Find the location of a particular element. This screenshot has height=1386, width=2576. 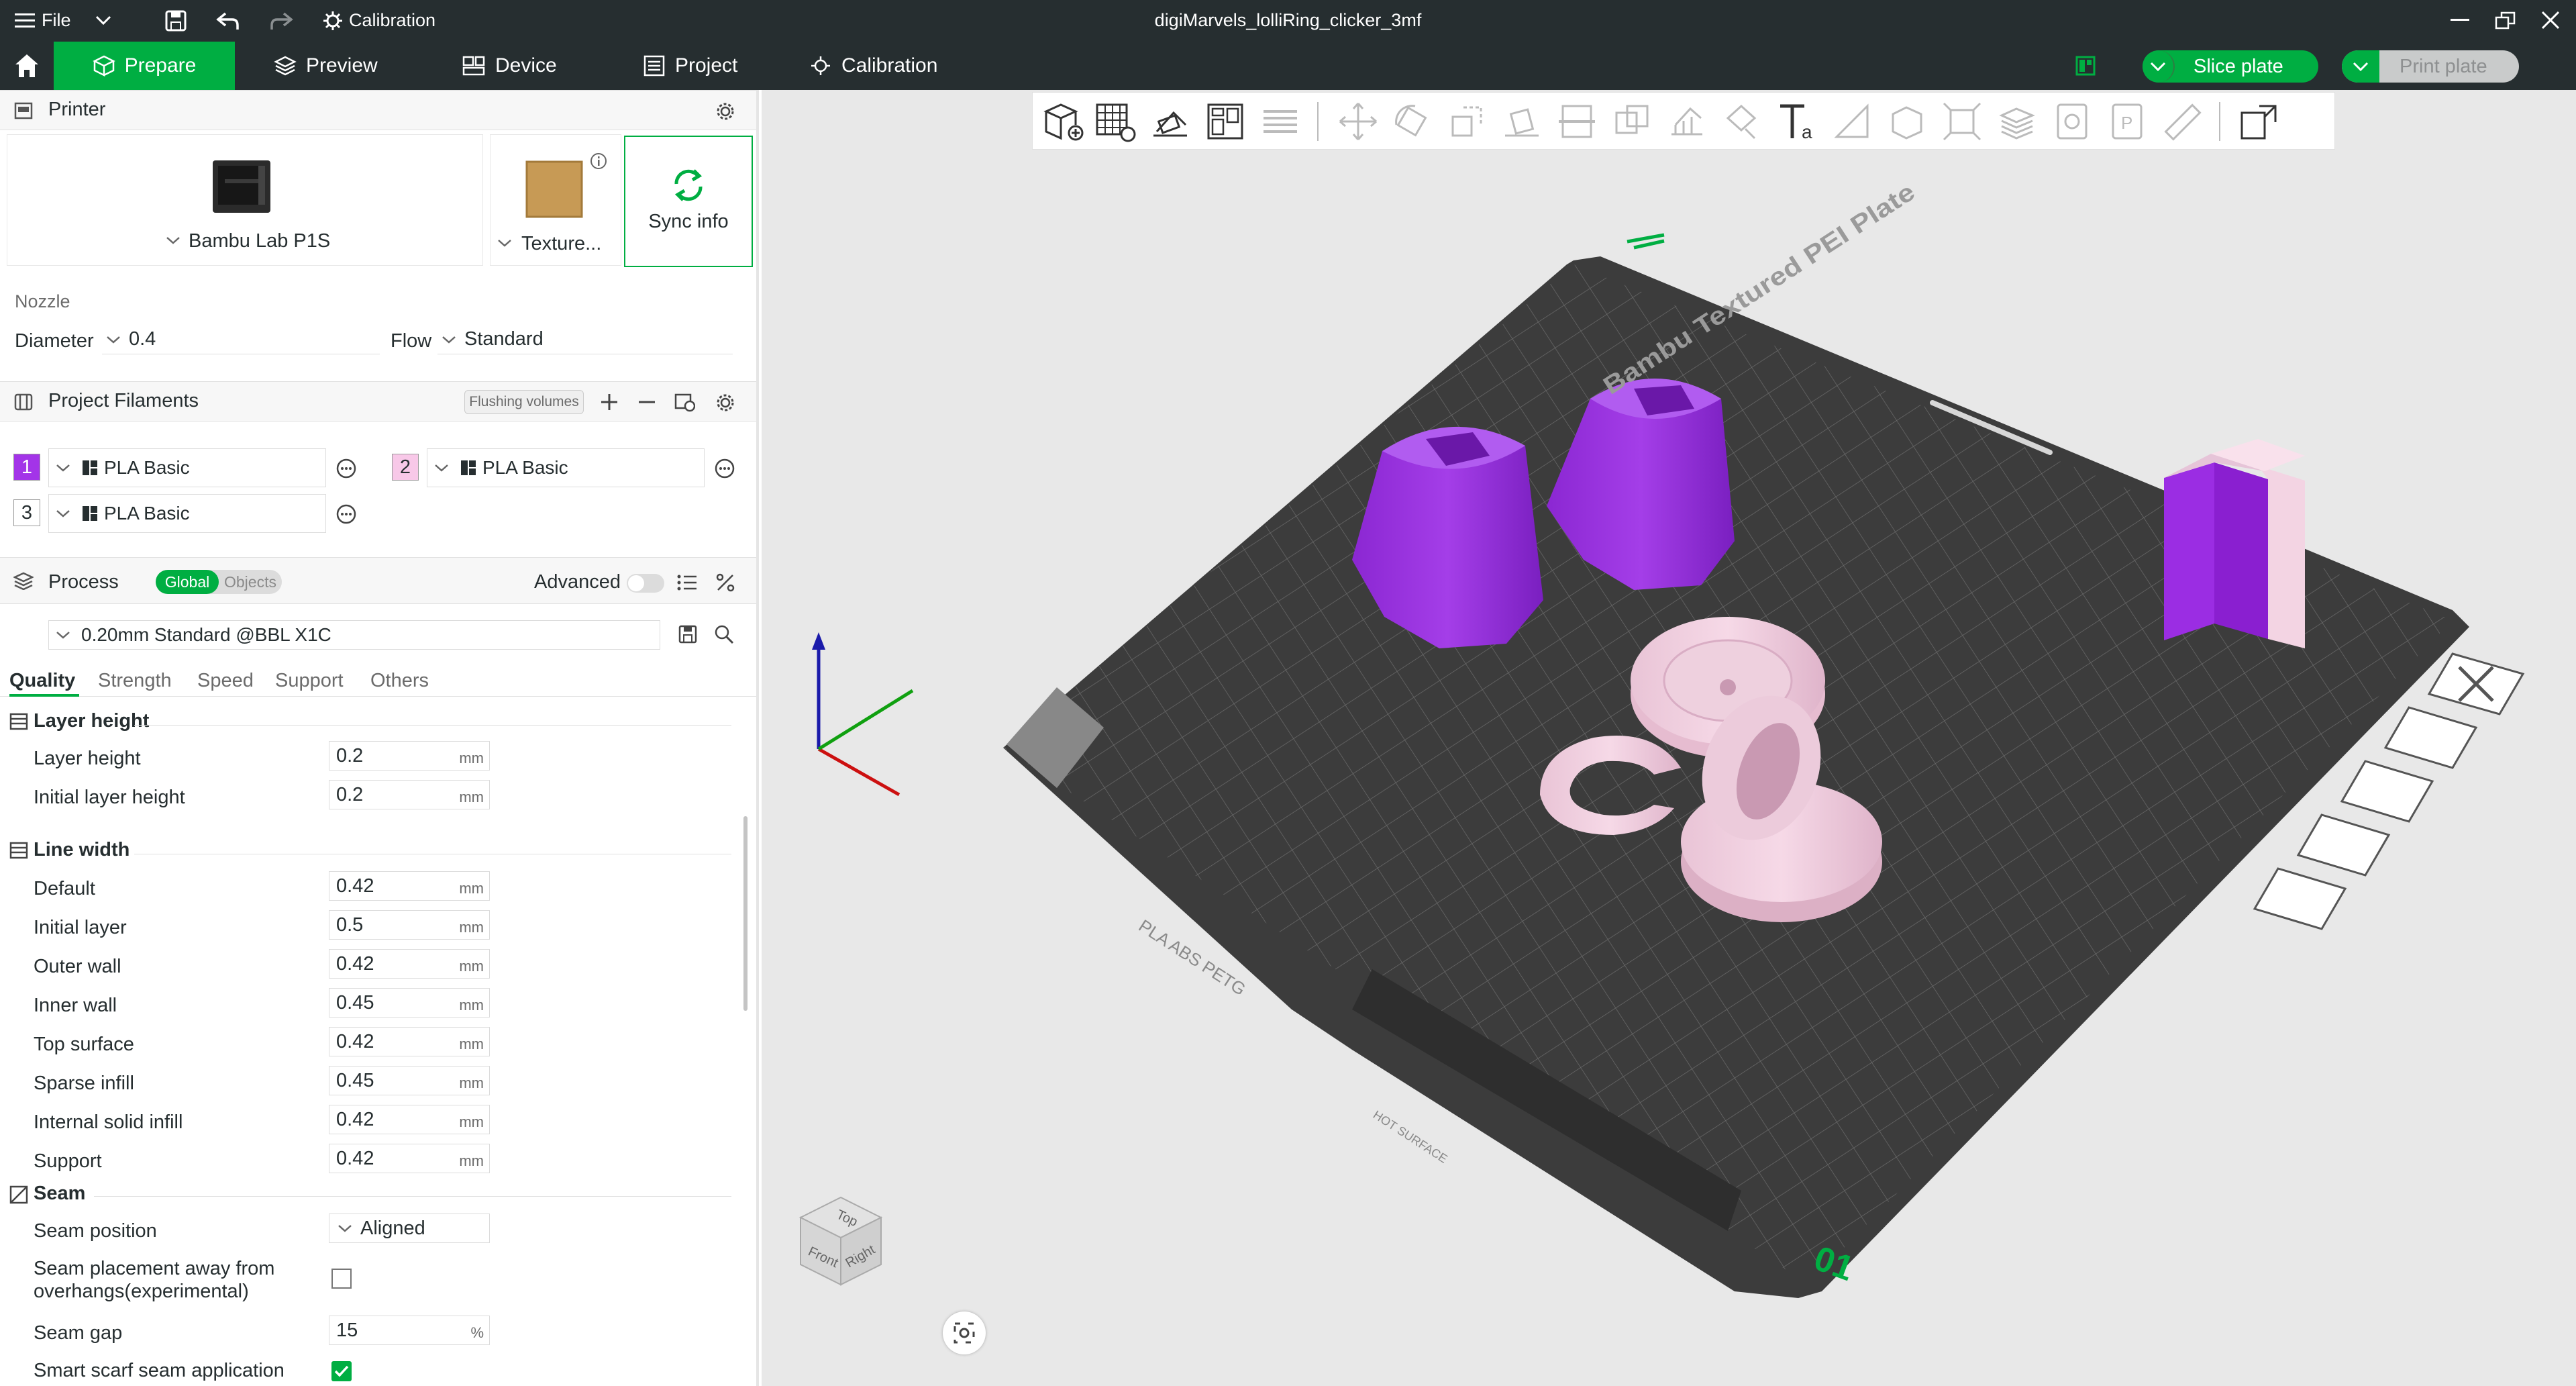

mmu-segment-icon is located at coordinates (2072, 121).